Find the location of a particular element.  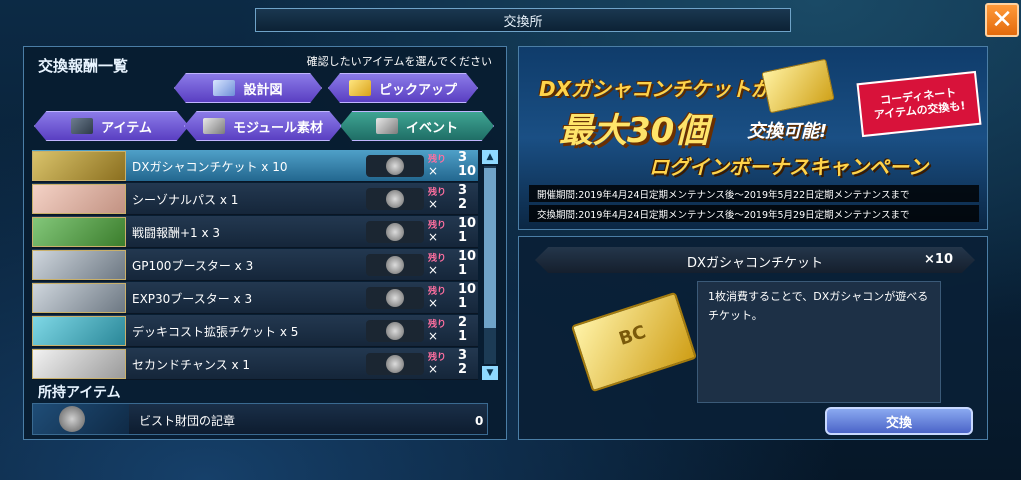

item-name: EXP30ブースター x 3 is located at coordinates (192, 299).